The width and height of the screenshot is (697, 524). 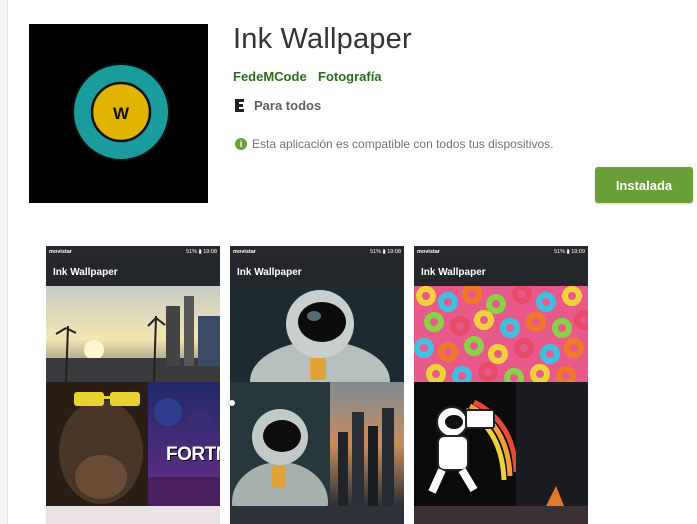 I want to click on screenshot-2: movistar 51% ▮ 19:08 Ink Wallpaper, so click(x=317, y=385).